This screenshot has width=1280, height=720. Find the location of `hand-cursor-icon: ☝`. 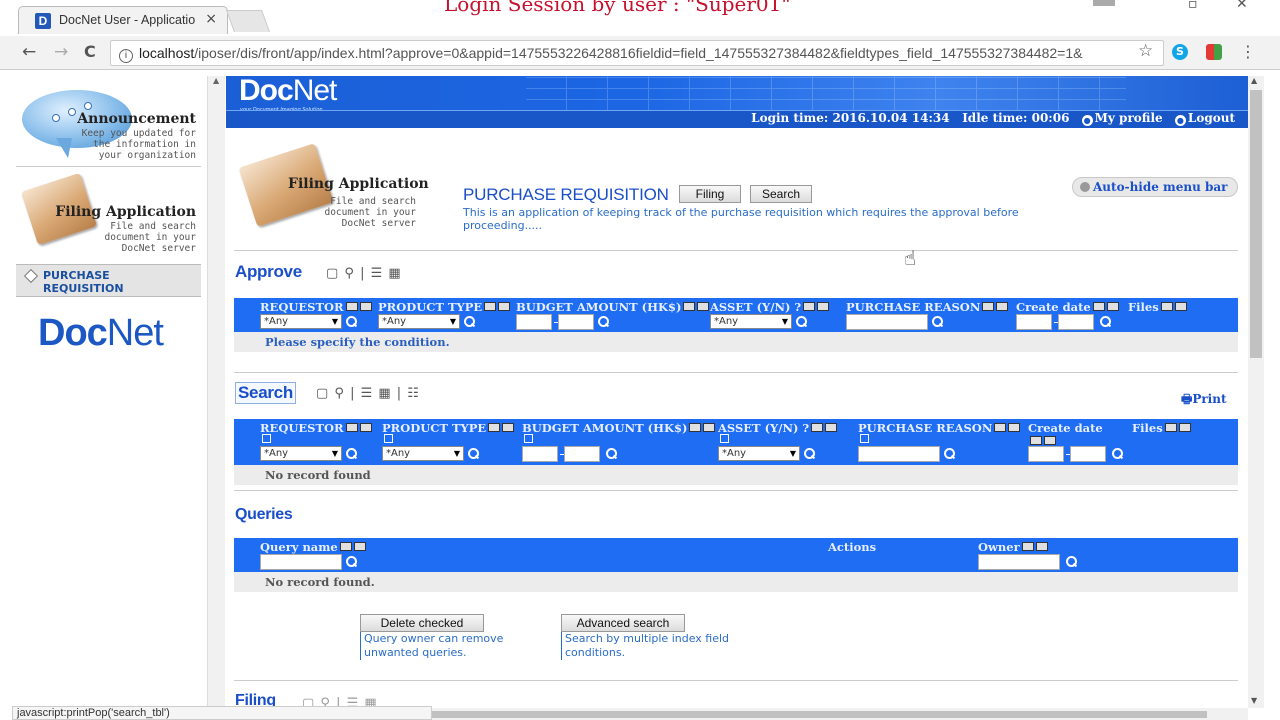

hand-cursor-icon: ☝ is located at coordinates (910, 258).